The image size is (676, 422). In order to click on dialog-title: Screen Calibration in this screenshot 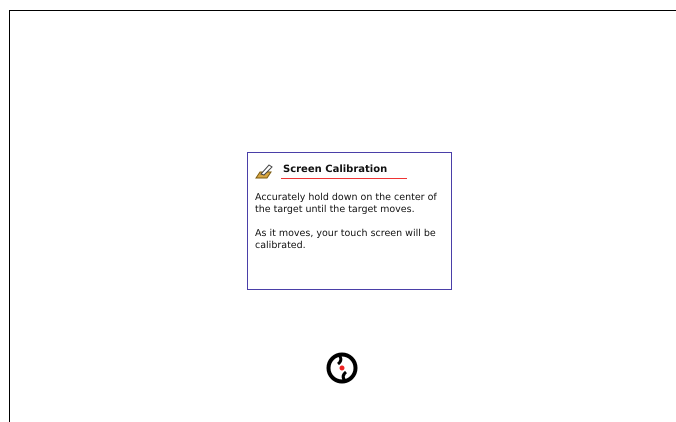, I will do `click(344, 171)`.